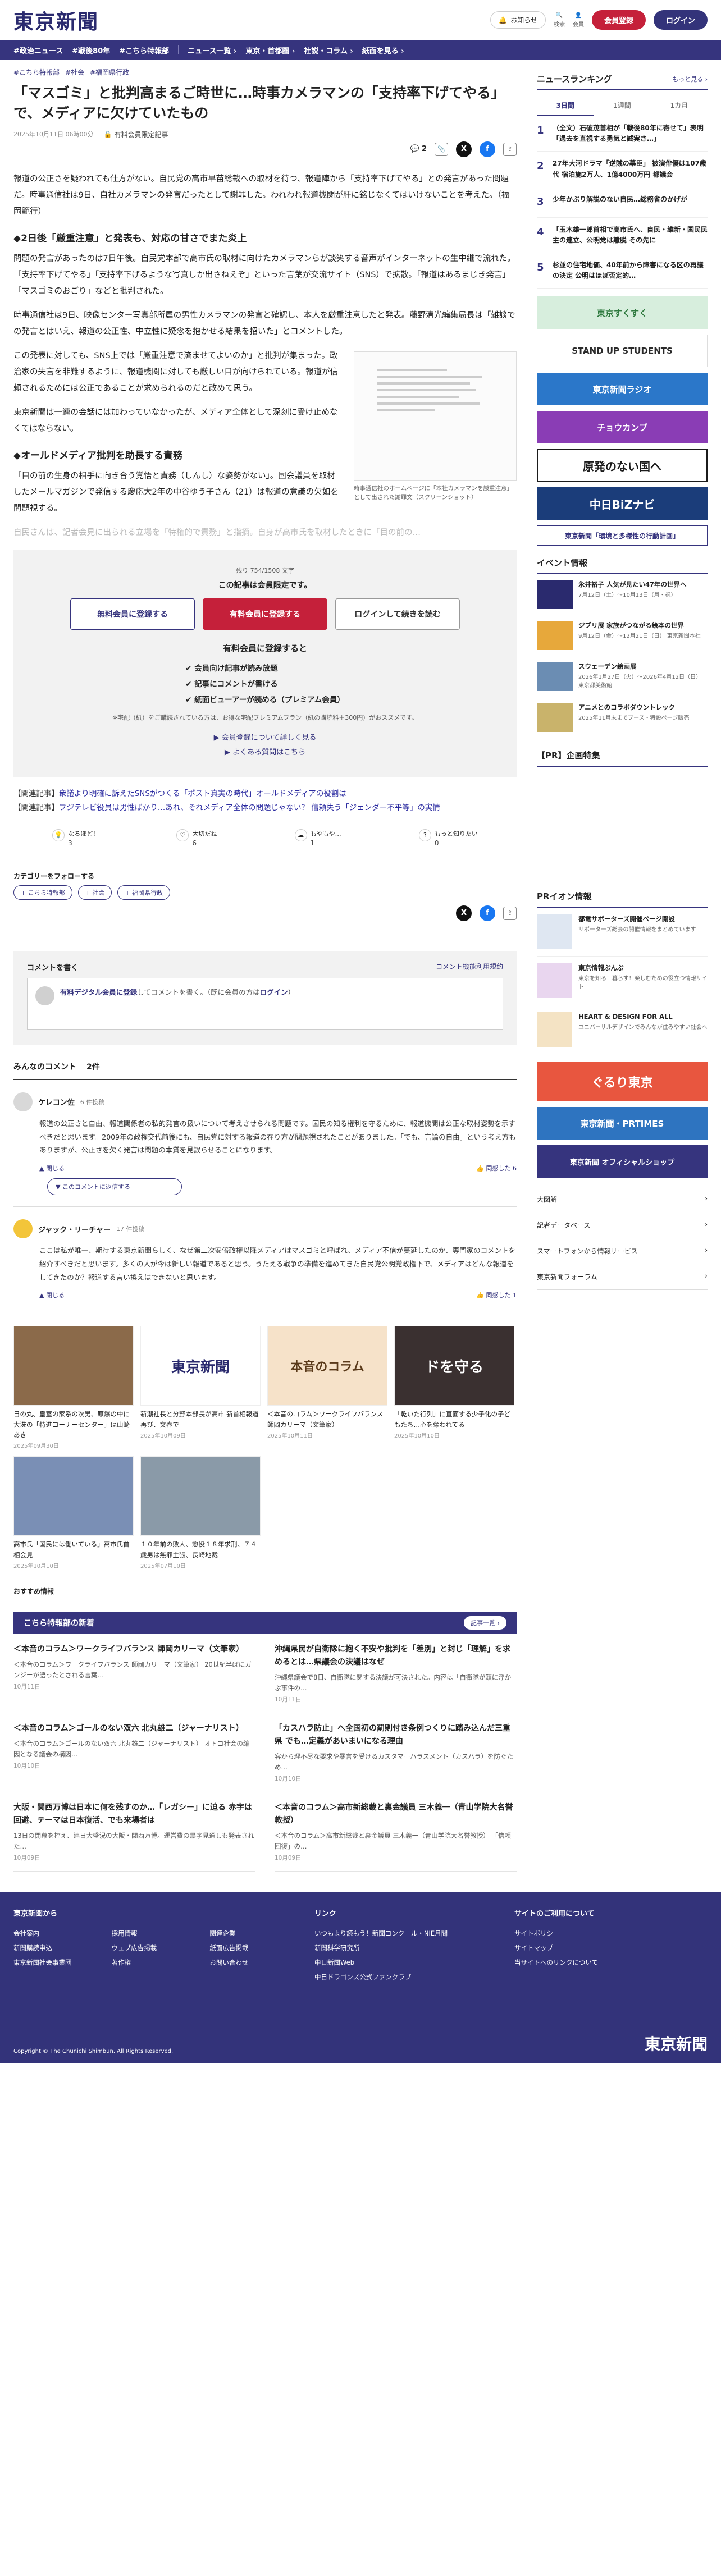 This screenshot has width=721, height=2576. I want to click on free-register-button: 無料会員に登録する, so click(132, 614).